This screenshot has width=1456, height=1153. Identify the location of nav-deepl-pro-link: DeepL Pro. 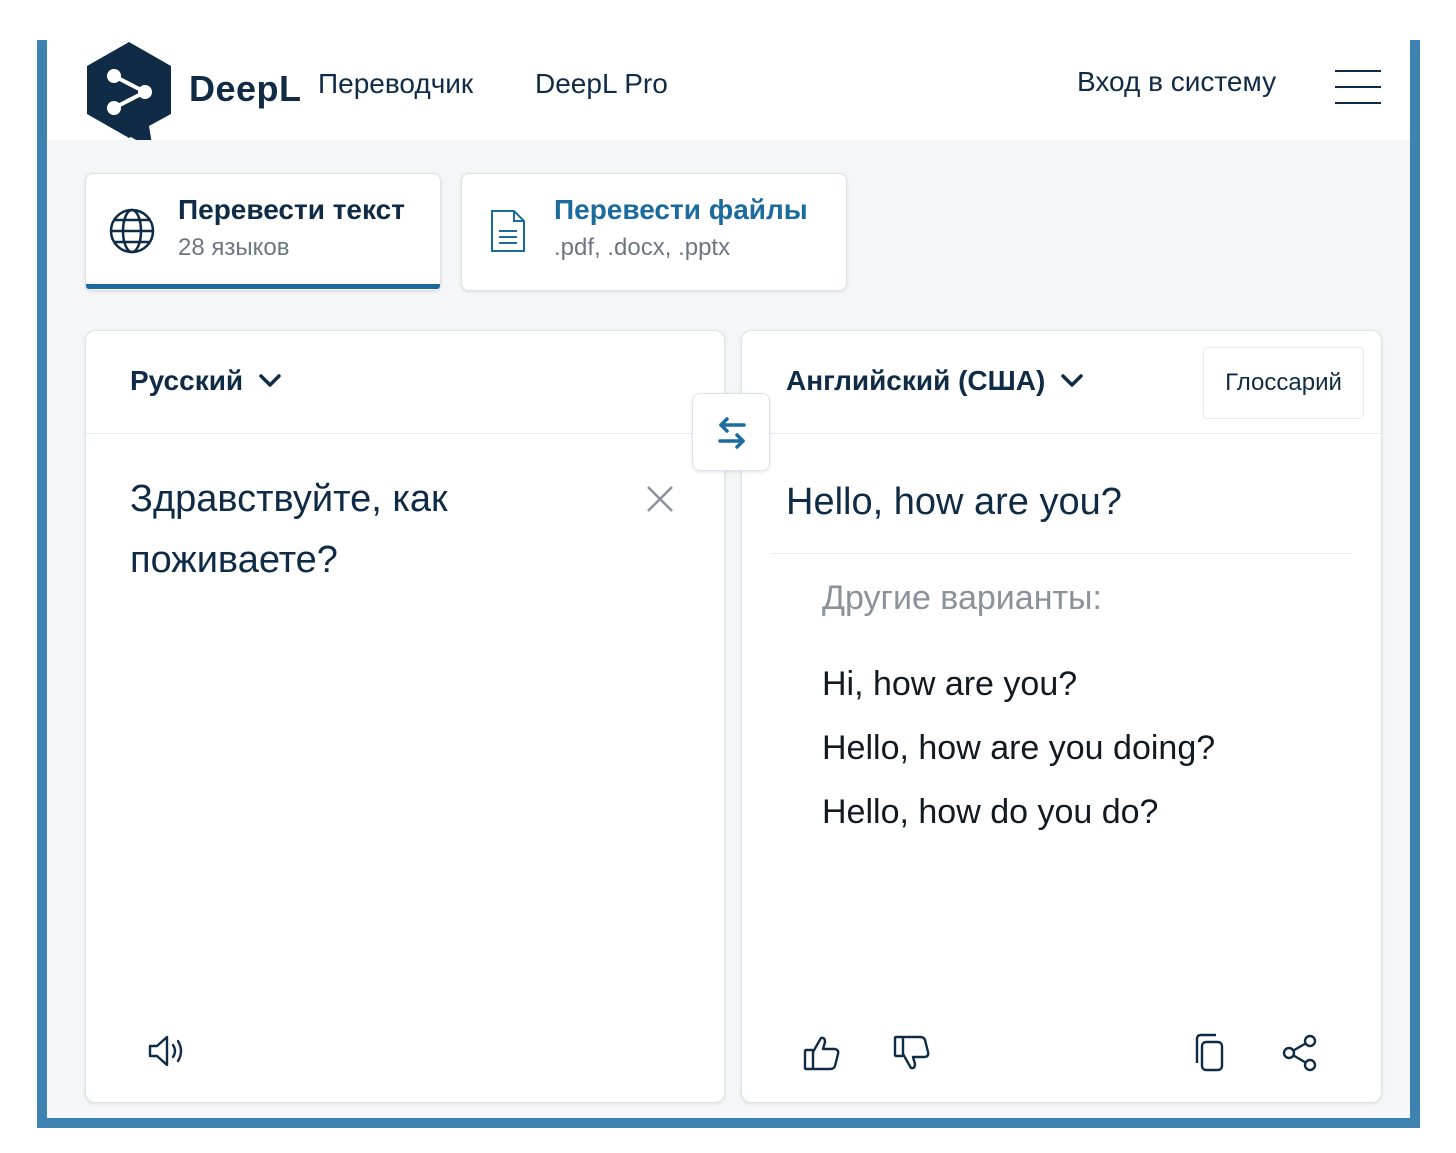
(601, 84).